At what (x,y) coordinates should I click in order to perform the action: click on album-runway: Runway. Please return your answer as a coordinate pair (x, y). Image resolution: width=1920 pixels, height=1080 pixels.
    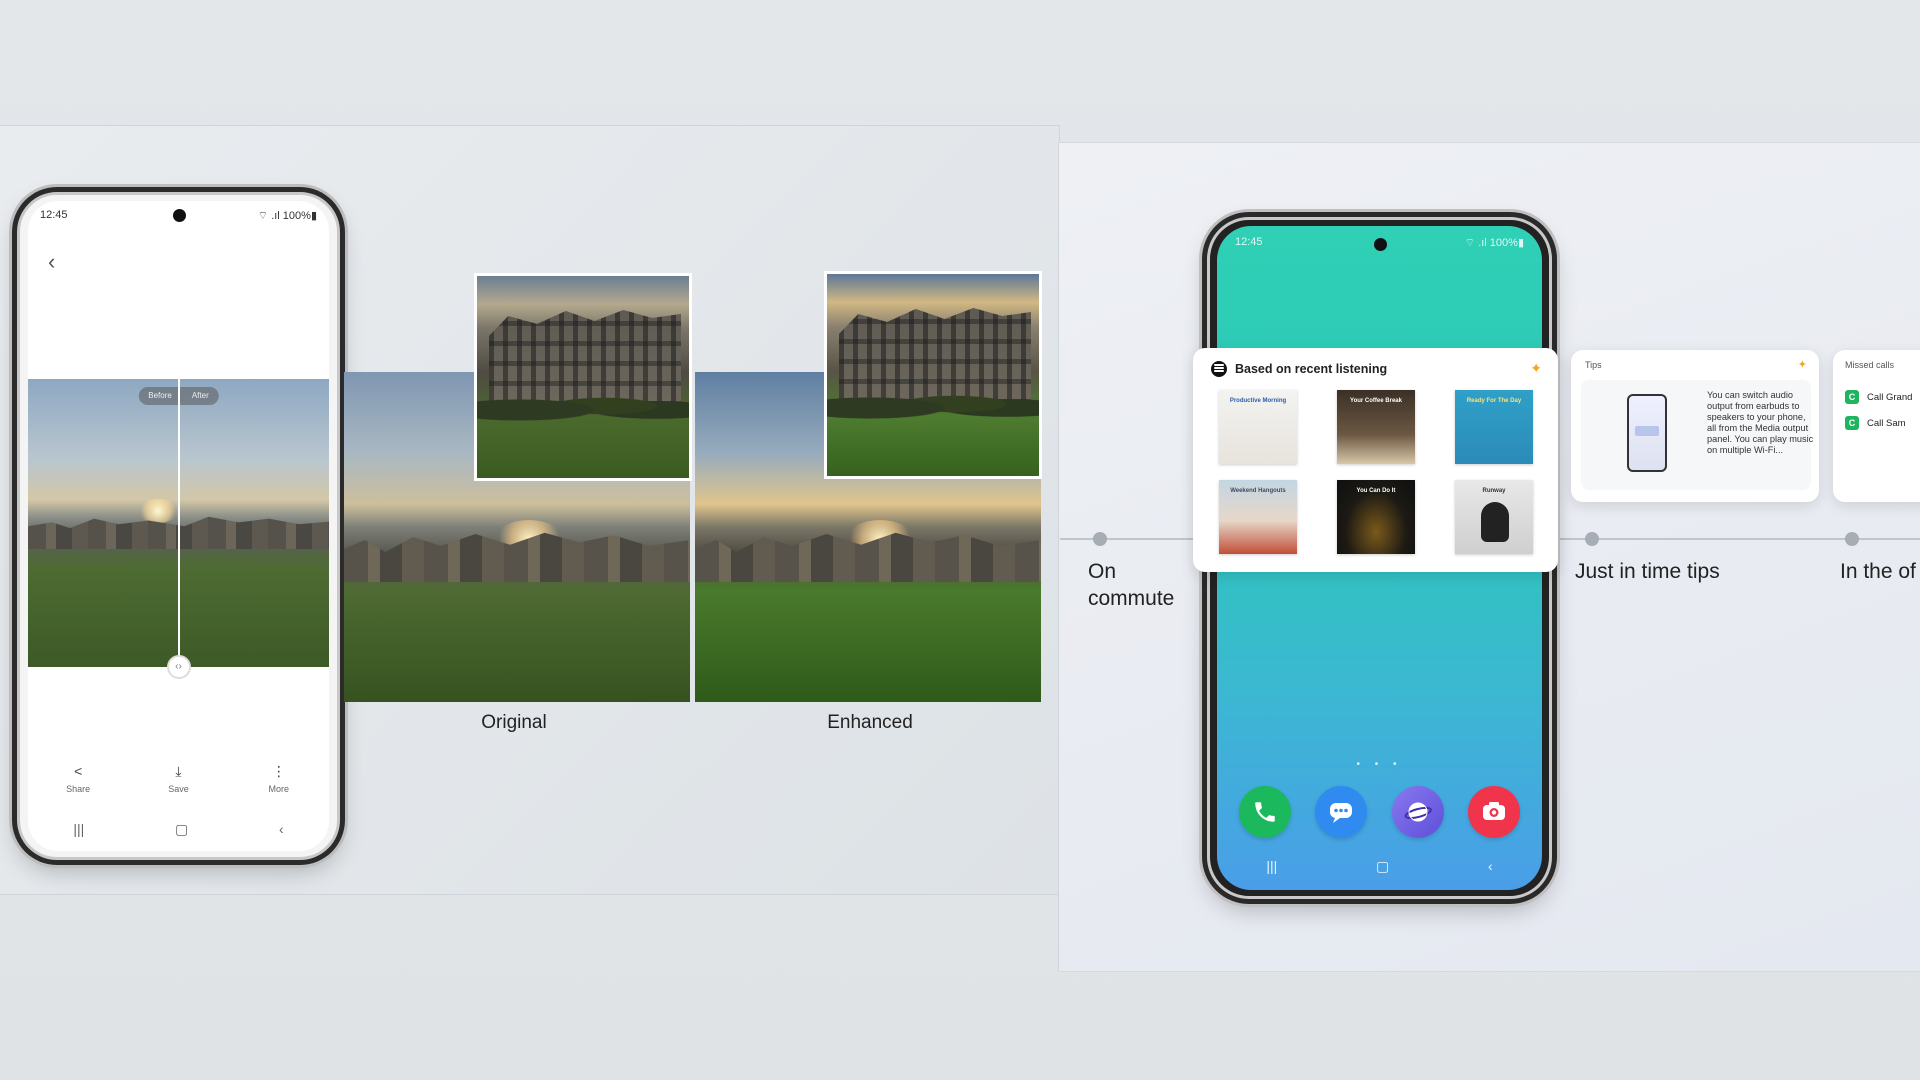
    Looking at the image, I should click on (1494, 517).